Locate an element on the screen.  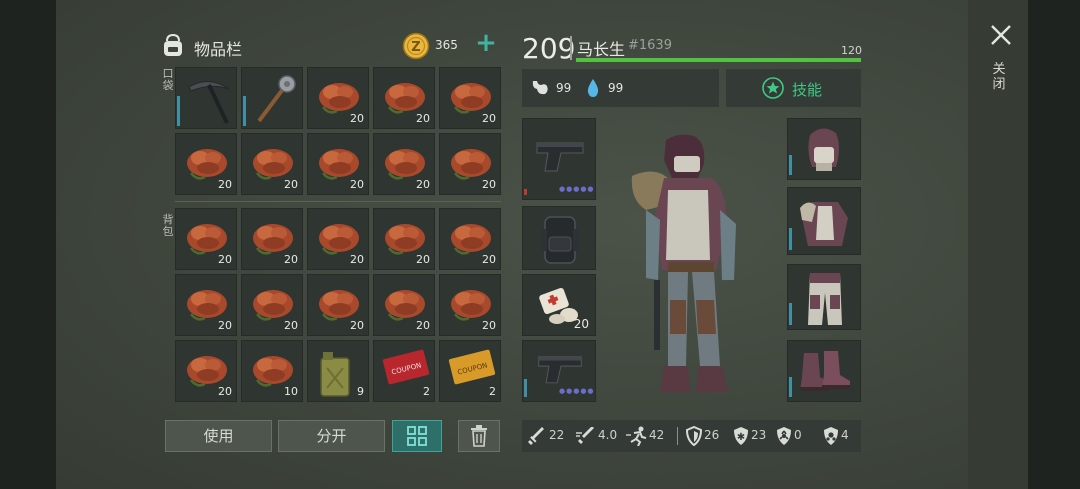
trash-button is located at coordinates (479, 436).